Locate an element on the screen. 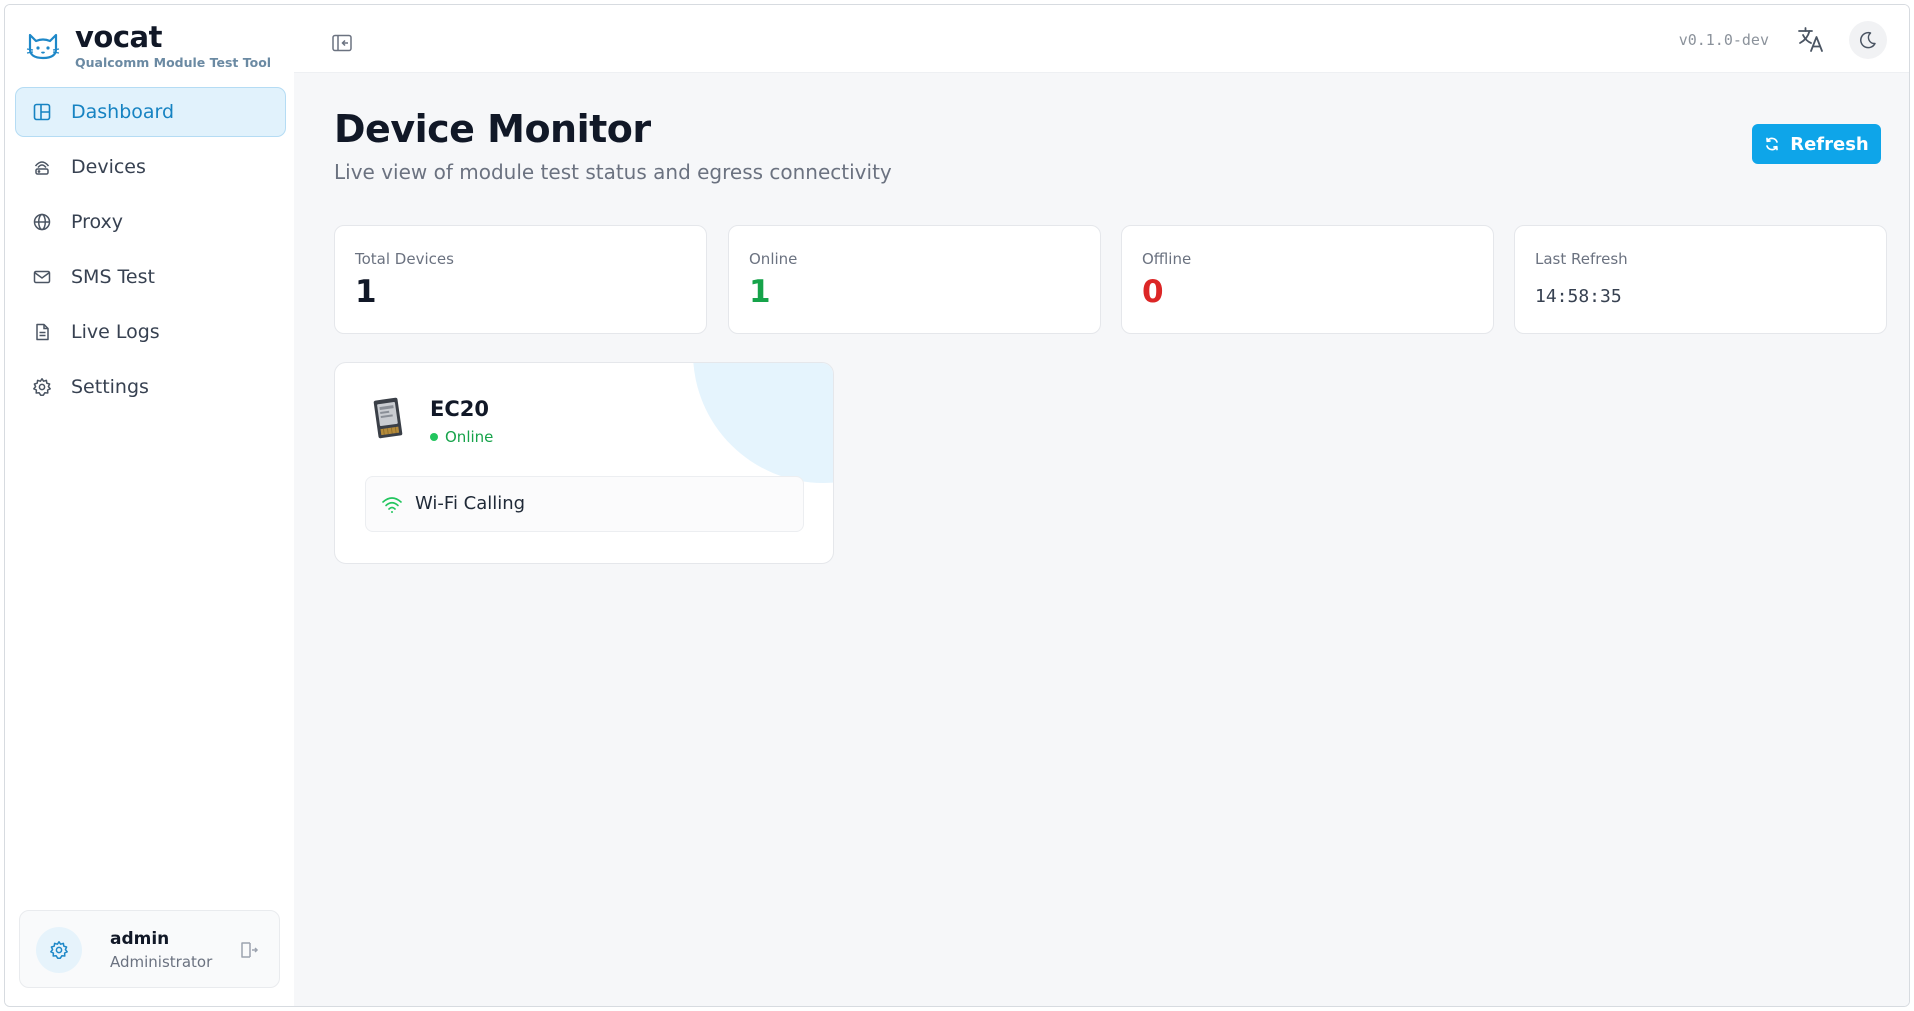  sidebar-item-label: SMS Test is located at coordinates (113, 277).